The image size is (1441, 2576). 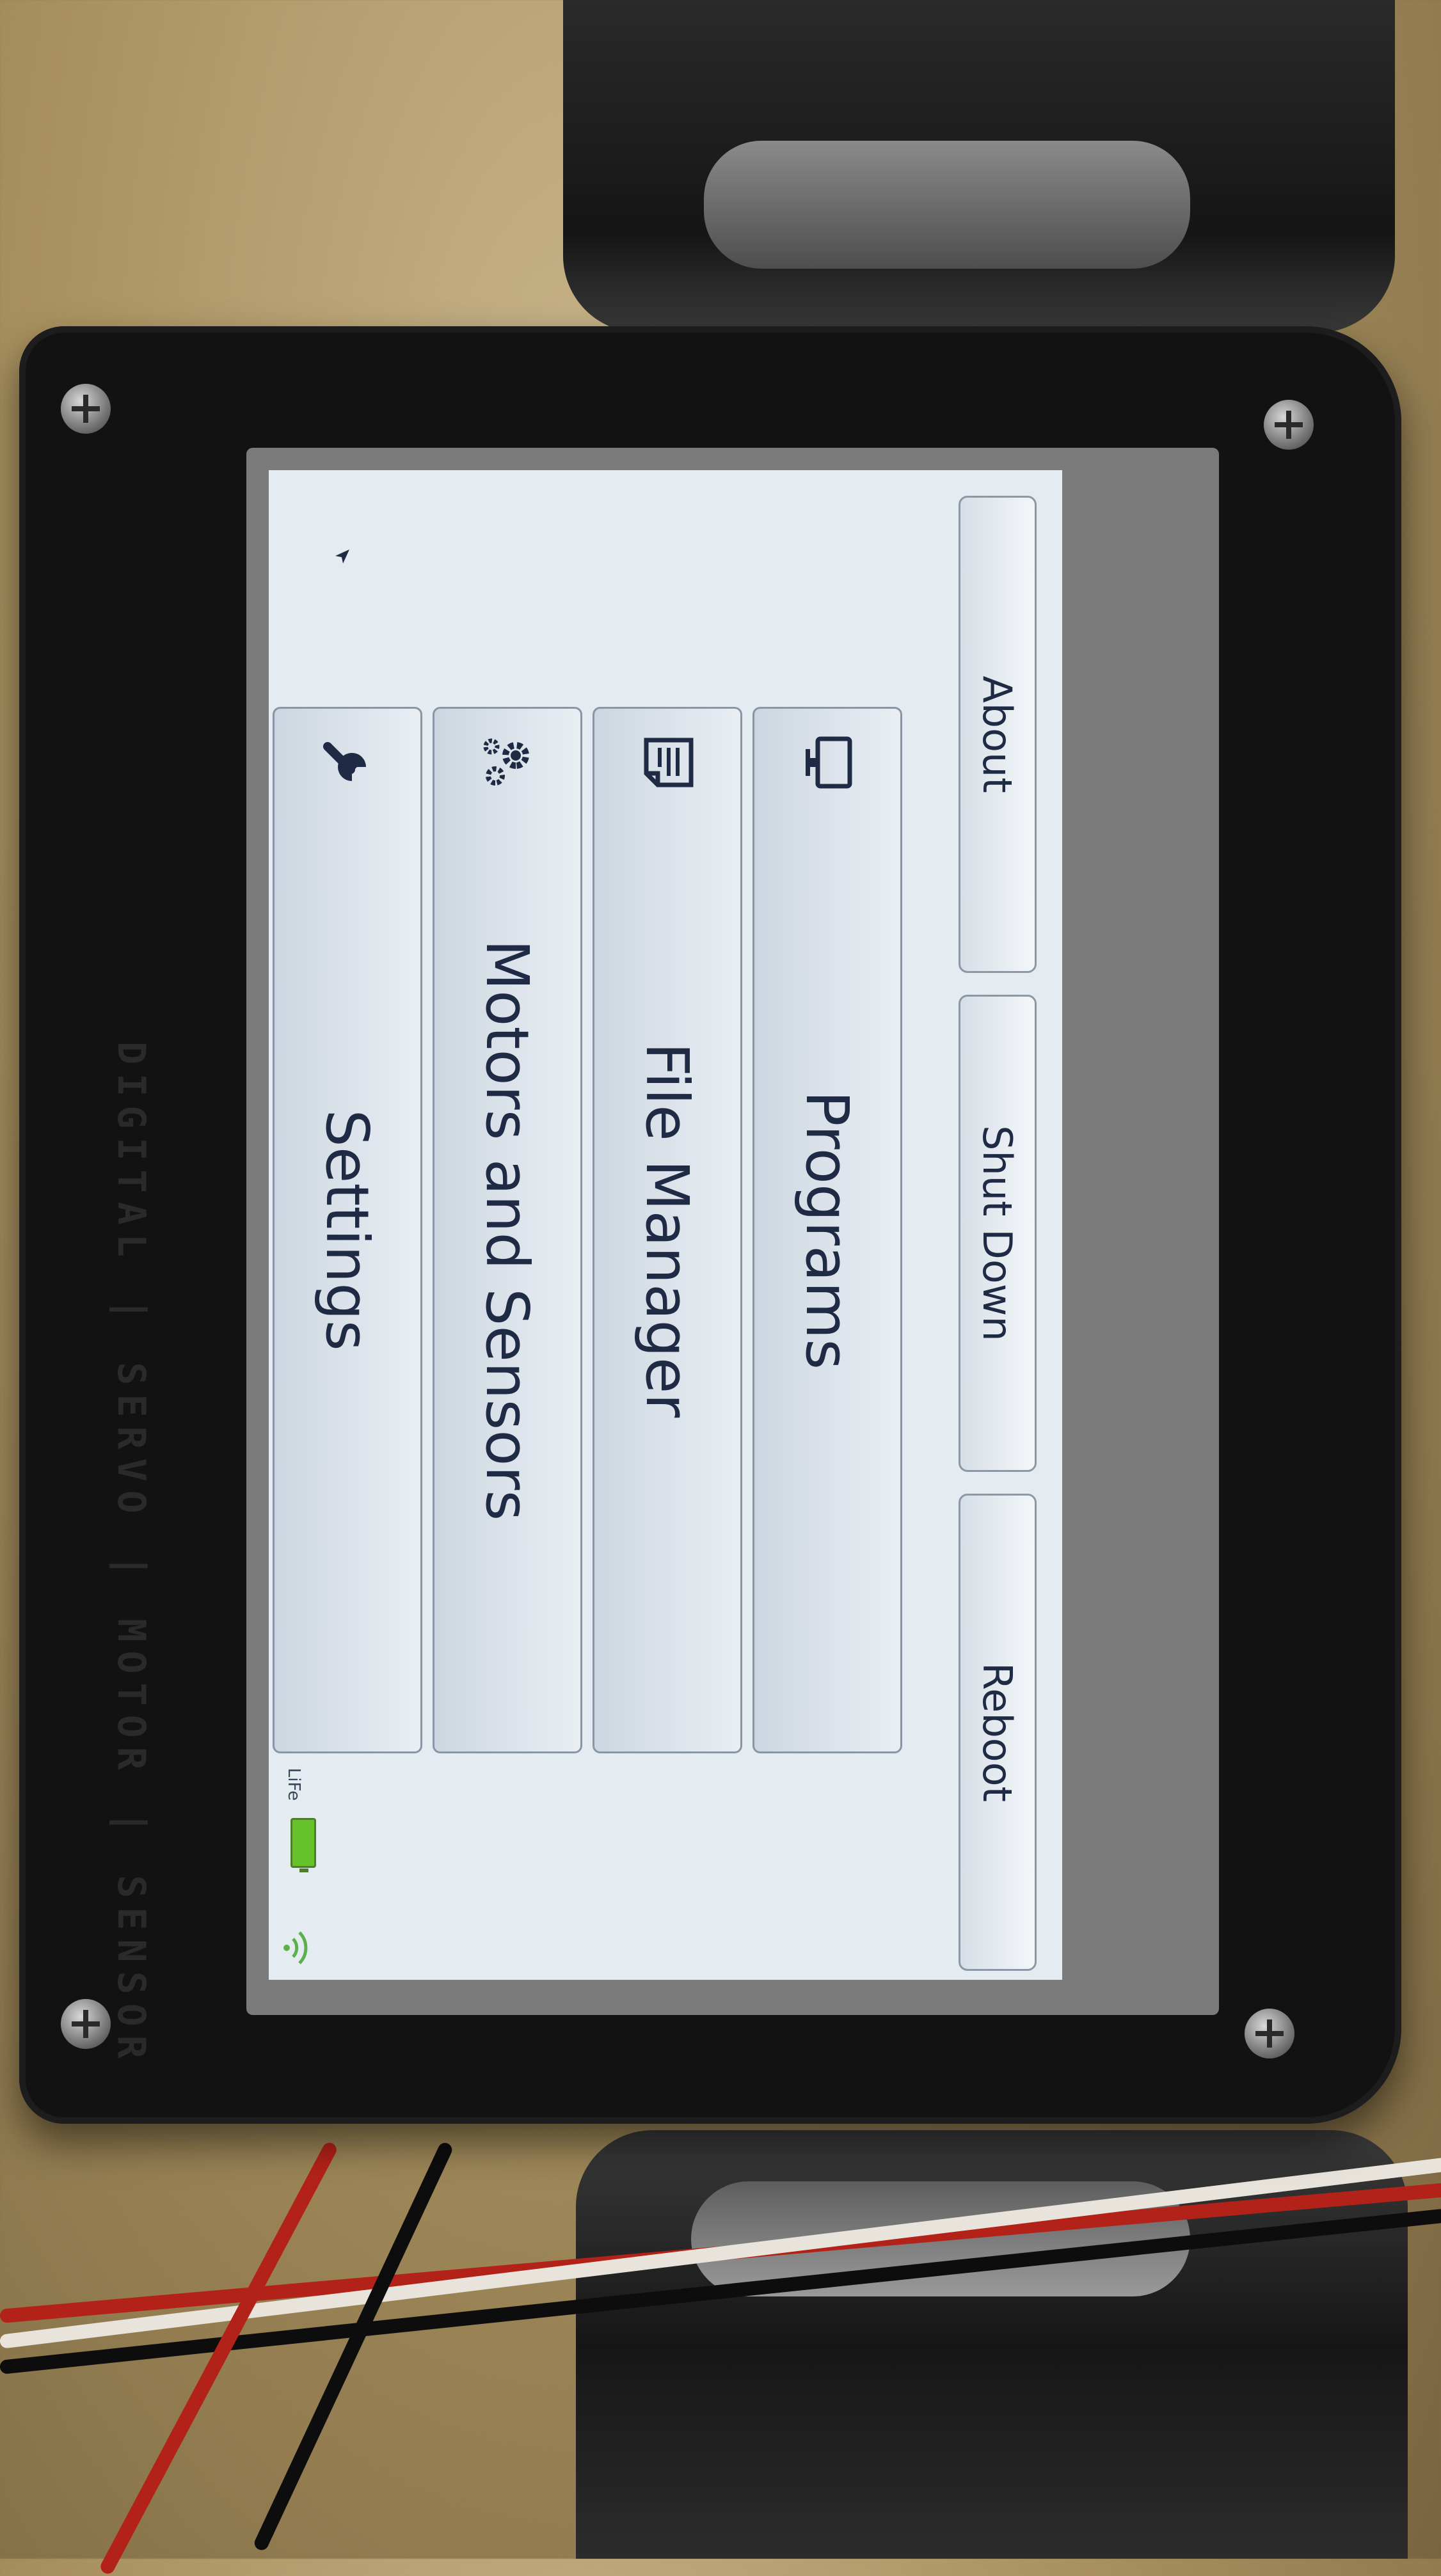 I want to click on motors-and-sensors-label: Motors and Sensors, so click(x=507, y=1230).